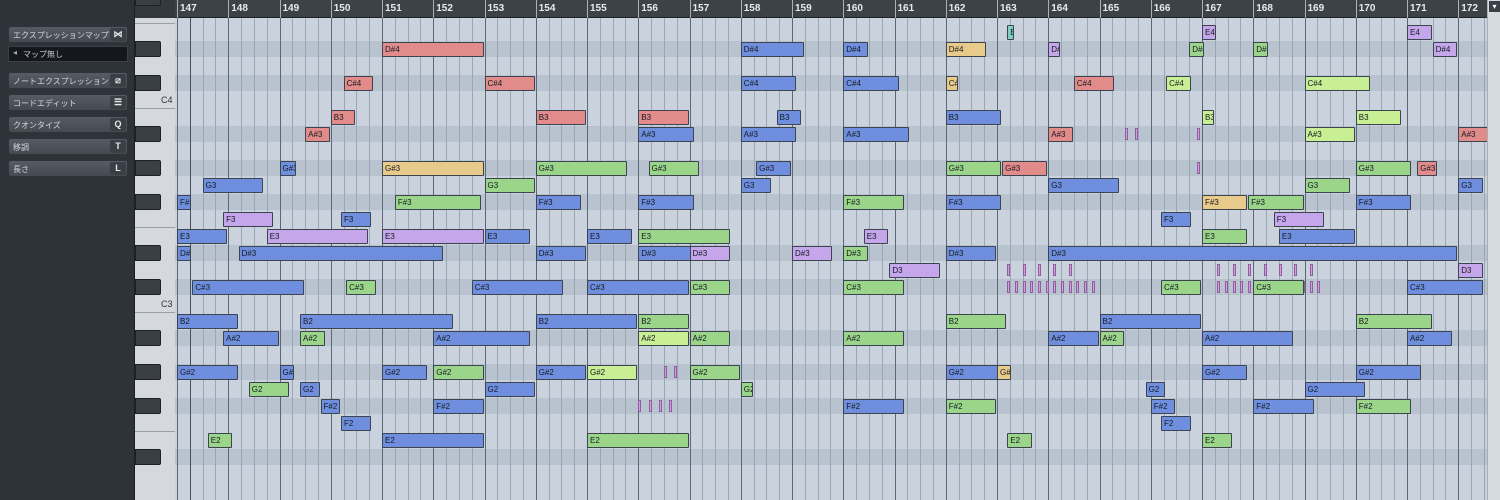  Describe the element at coordinates (118, 146) in the screenshot. I see `transpose-icon: T` at that location.